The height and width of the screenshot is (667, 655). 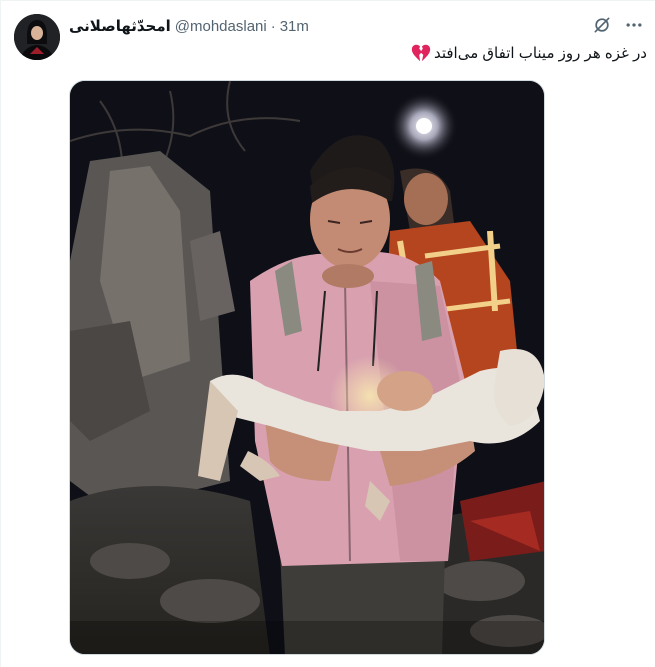 What do you see at coordinates (120, 26) in the screenshot?
I see `author-display-name: امحدّثهاصلانی` at bounding box center [120, 26].